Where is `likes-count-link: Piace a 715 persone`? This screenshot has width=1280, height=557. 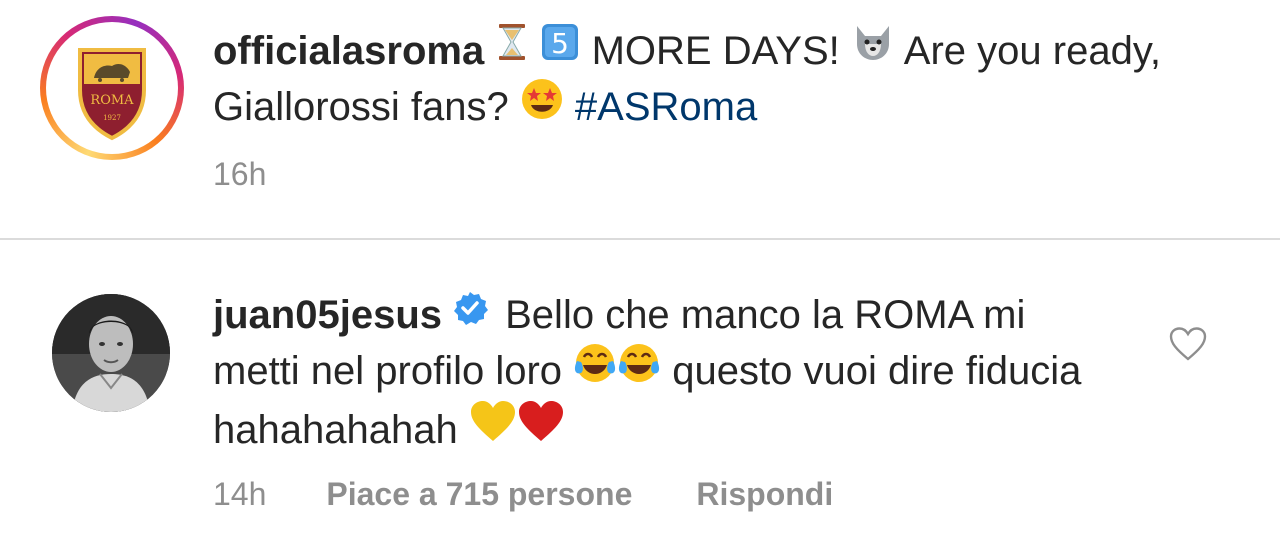 likes-count-link: Piace a 715 persone is located at coordinates (479, 494).